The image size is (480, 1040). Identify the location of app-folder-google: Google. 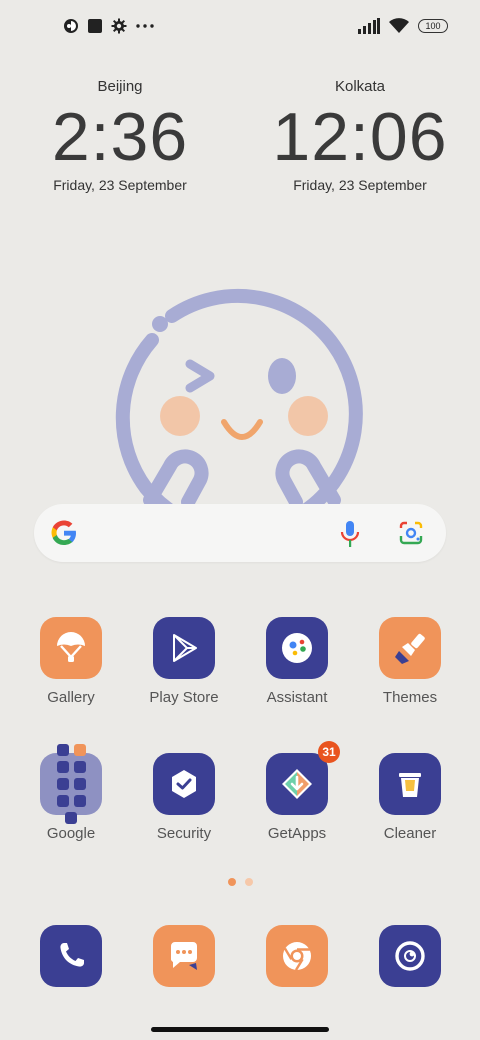
(71, 793).